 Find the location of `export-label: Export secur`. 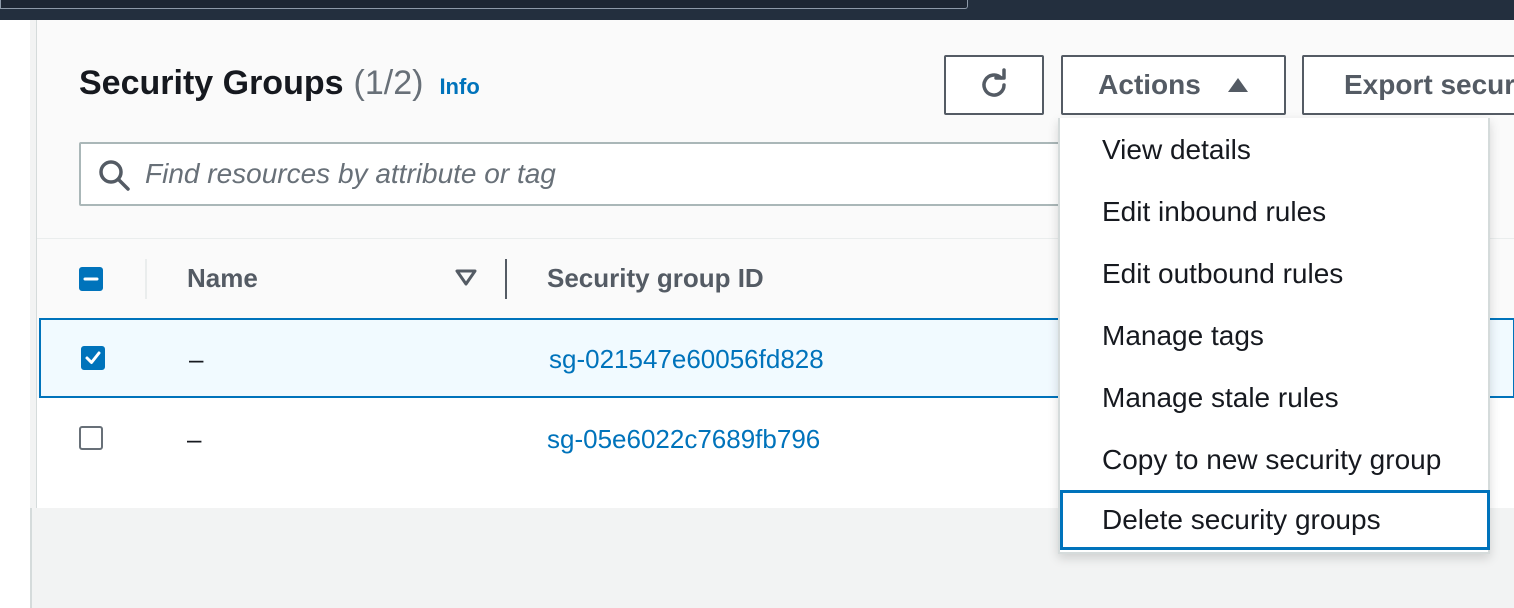

export-label: Export secur is located at coordinates (1429, 84).